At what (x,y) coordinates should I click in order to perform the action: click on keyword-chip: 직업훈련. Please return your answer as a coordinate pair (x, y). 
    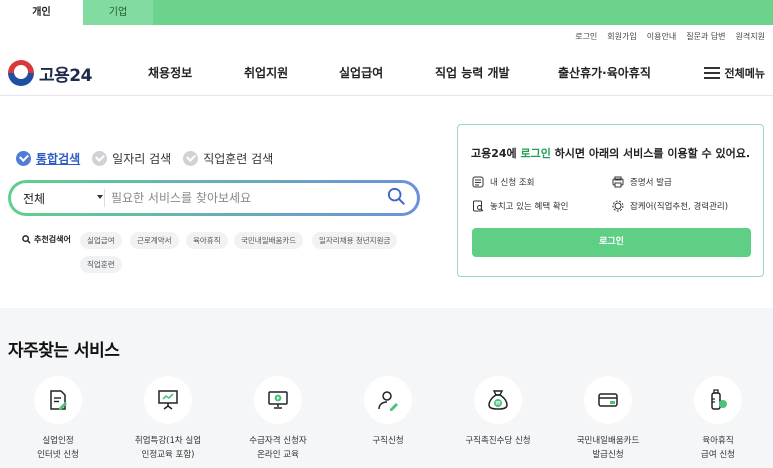
    Looking at the image, I should click on (101, 264).